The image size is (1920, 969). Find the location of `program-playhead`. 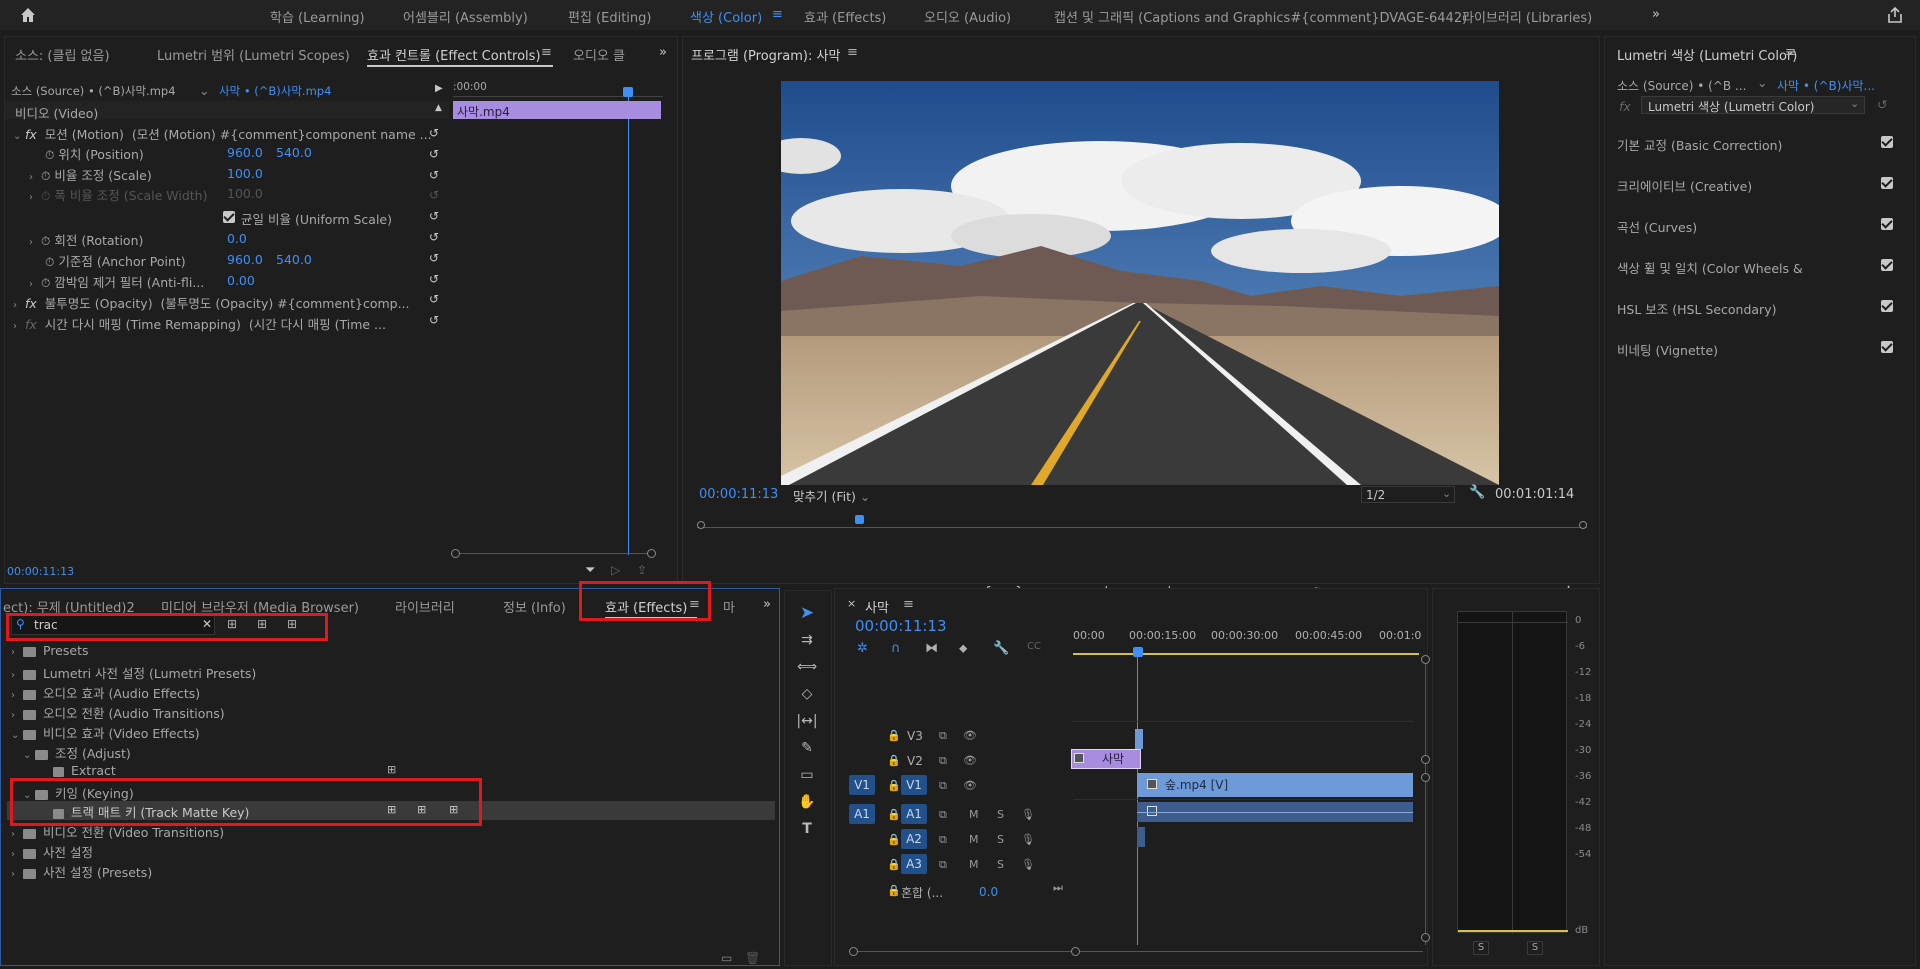

program-playhead is located at coordinates (859, 519).